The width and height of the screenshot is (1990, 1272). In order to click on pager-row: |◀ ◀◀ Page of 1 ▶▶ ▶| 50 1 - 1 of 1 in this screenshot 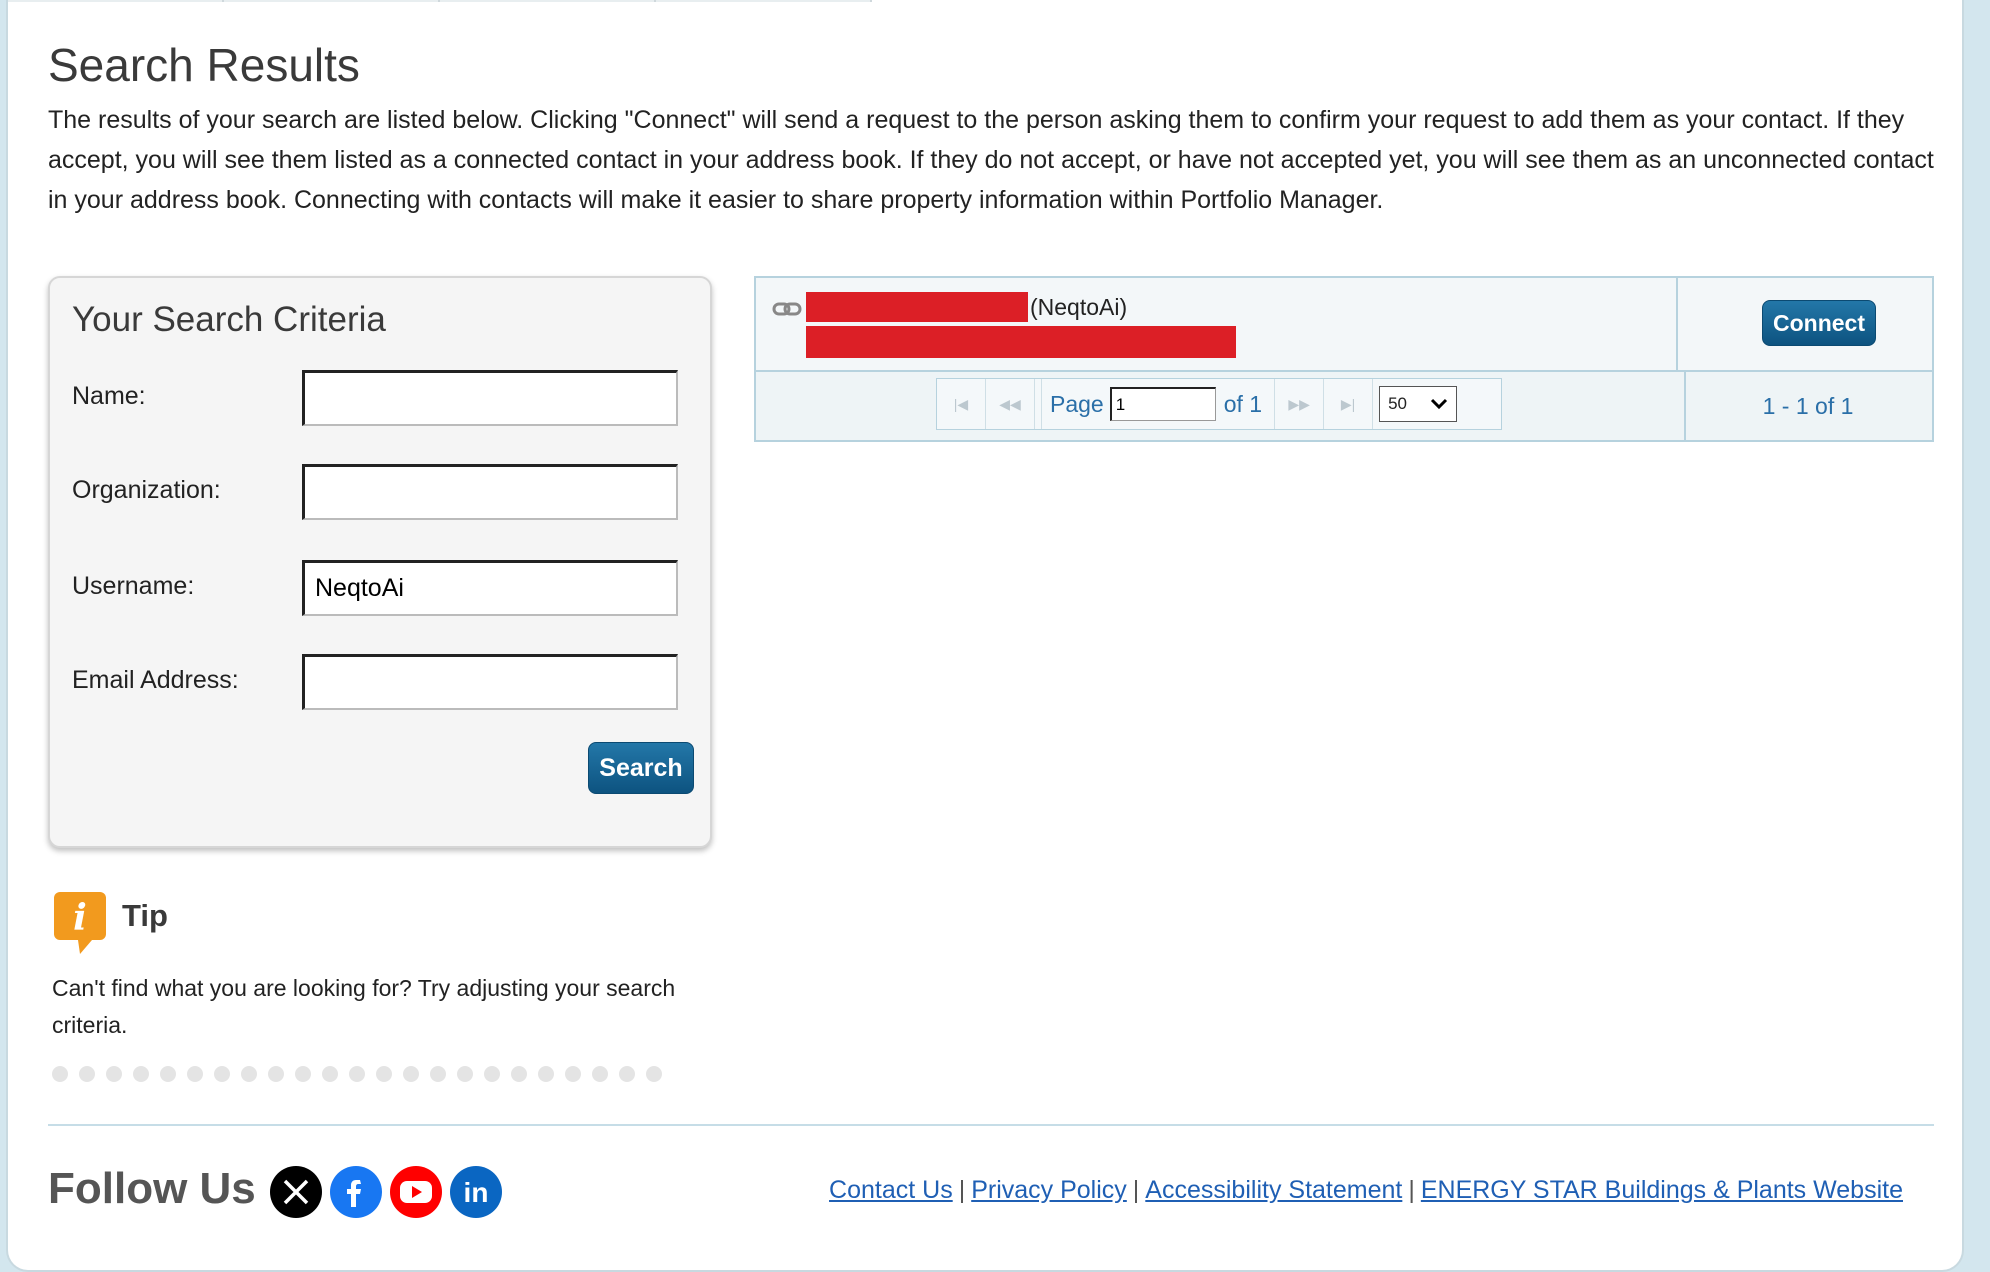, I will do `click(1344, 406)`.